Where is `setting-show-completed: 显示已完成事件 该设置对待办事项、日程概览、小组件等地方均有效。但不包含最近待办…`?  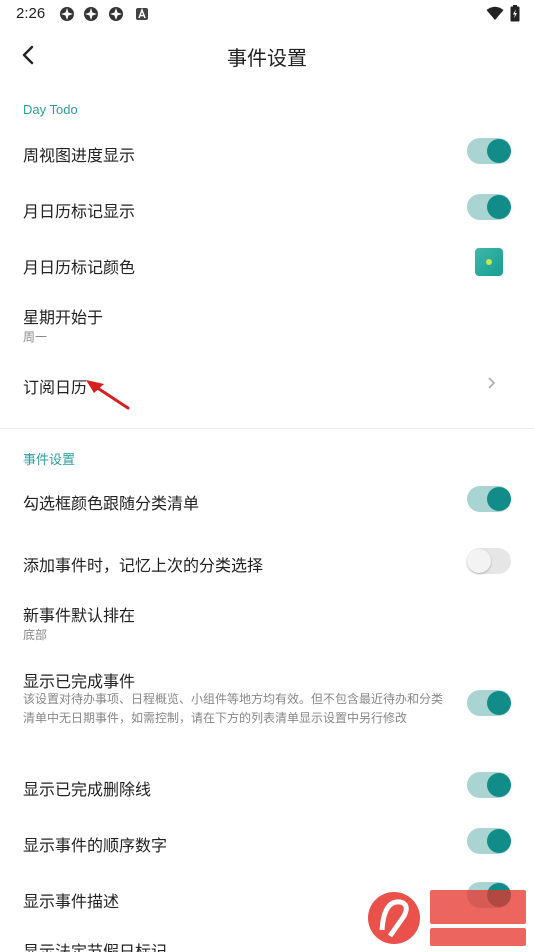 setting-show-completed: 显示已完成事件 该设置对待办事项、日程概览、小组件等地方均有效。但不包含最近待办… is located at coordinates (267, 703).